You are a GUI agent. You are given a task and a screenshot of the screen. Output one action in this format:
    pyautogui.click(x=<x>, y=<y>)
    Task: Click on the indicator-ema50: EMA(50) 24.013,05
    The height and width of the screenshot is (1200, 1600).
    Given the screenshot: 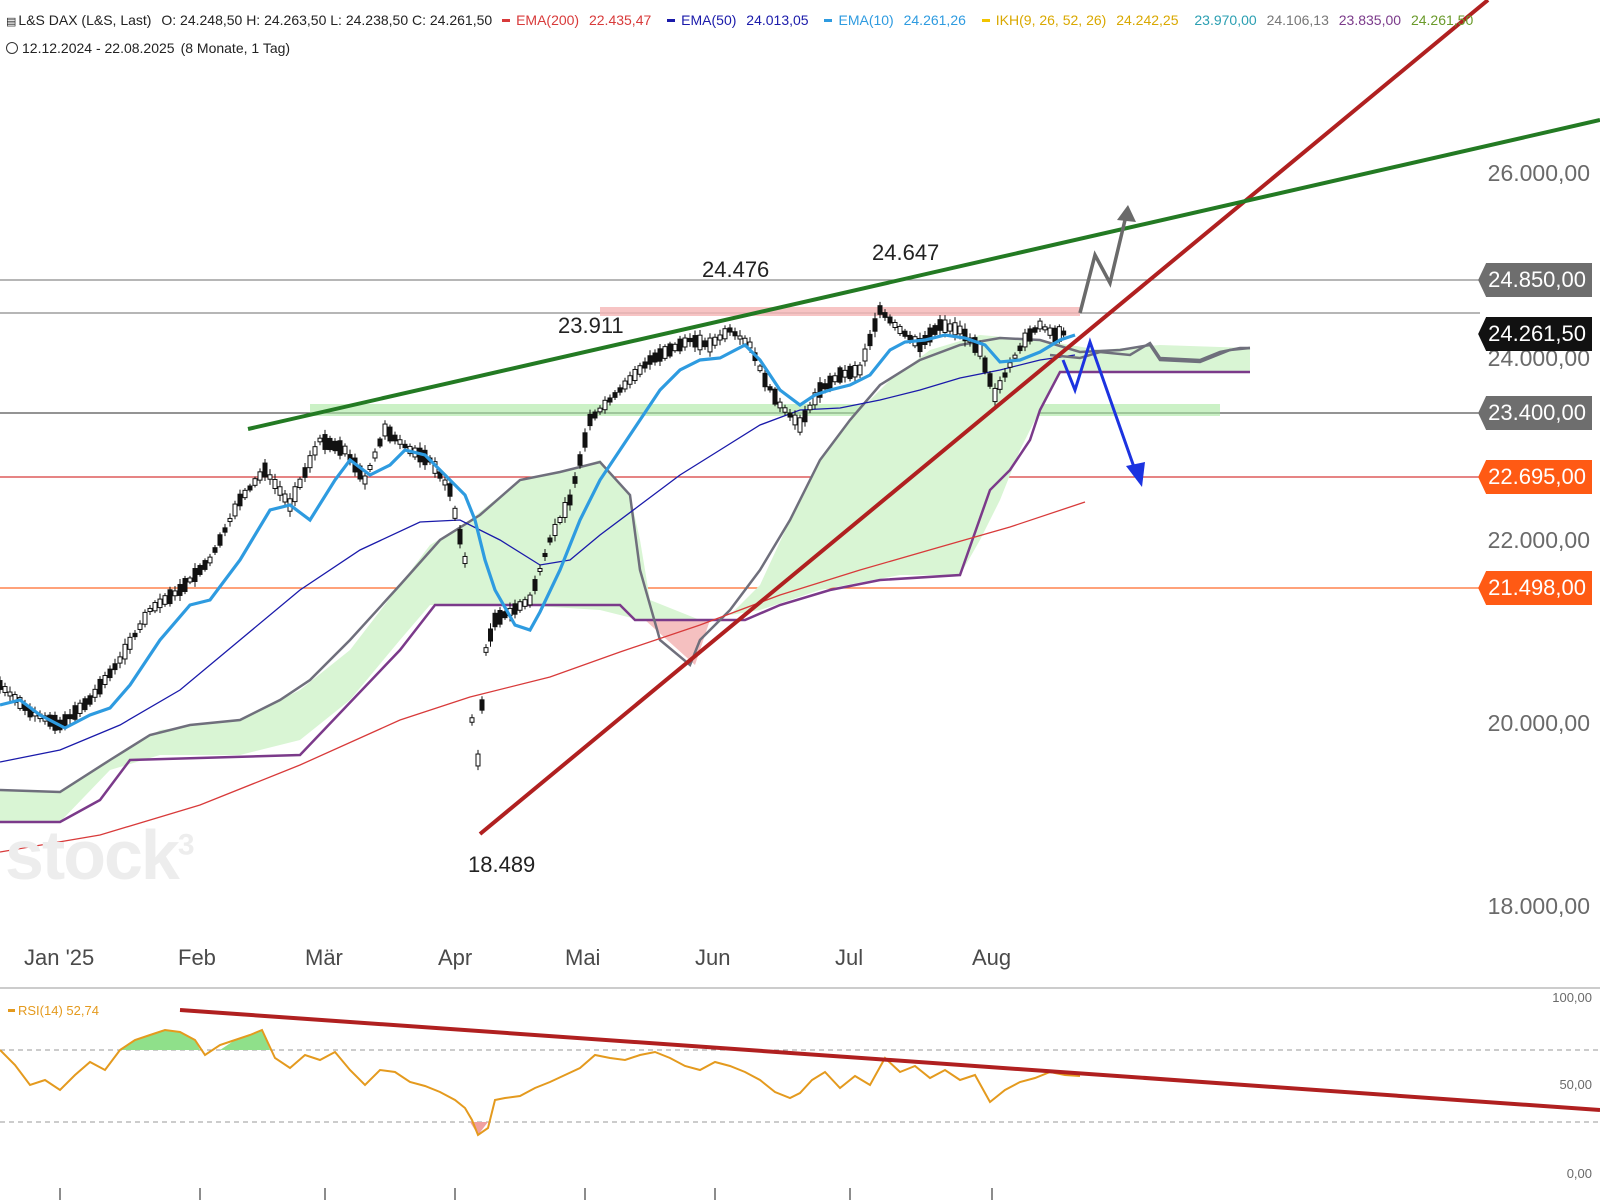 What is the action you would take?
    pyautogui.click(x=740, y=20)
    